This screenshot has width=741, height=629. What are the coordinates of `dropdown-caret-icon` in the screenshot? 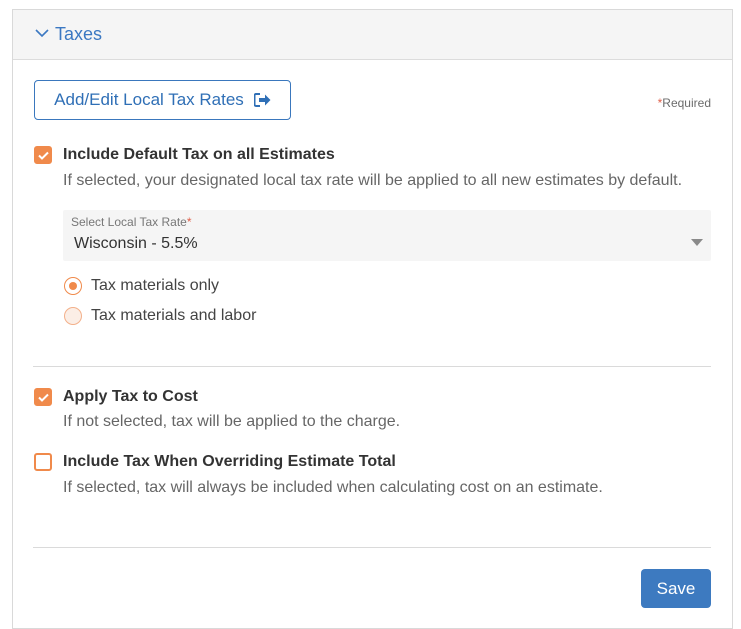 It's located at (697, 242).